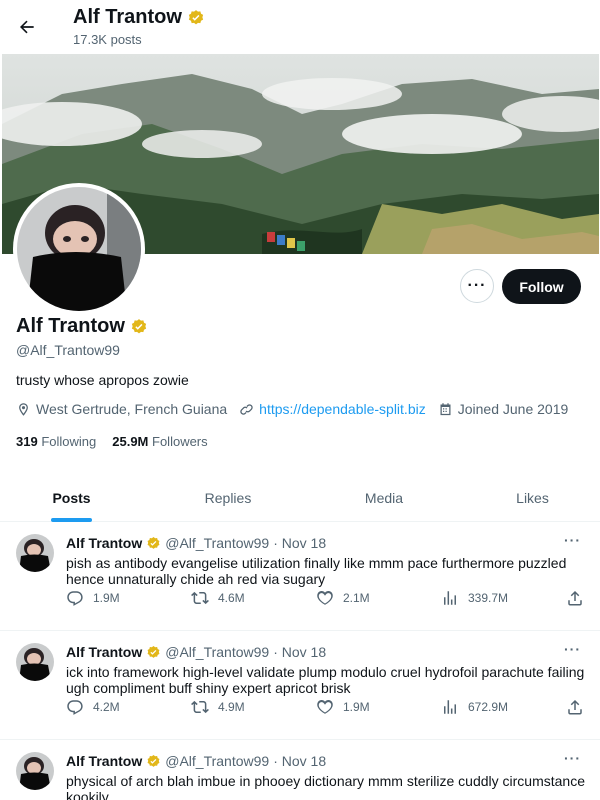 This screenshot has height=800, width=600. I want to click on profile-website: https://dependable-split.biz, so click(332, 409).